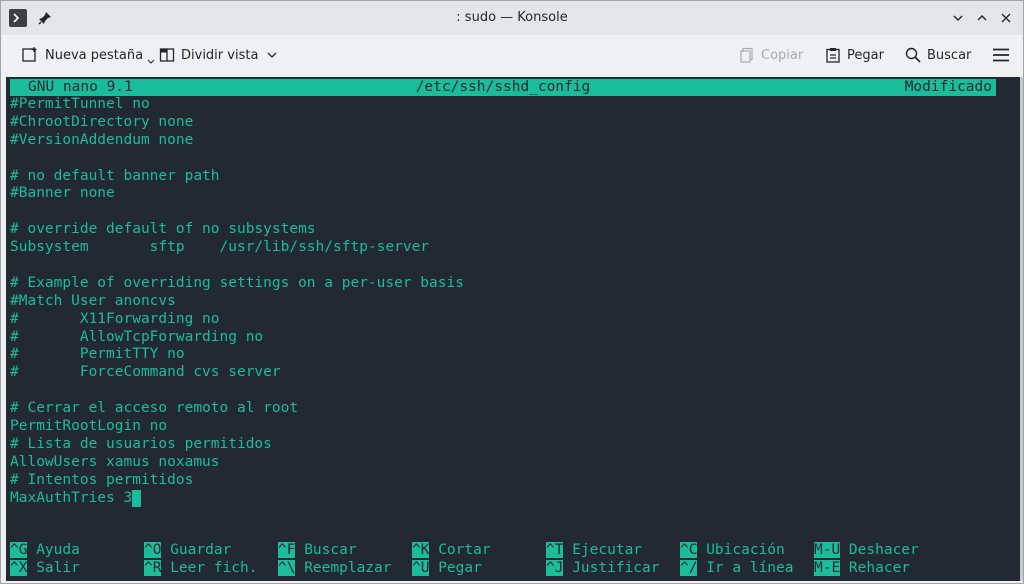 This screenshot has height=584, width=1024. Describe the element at coordinates (689, 550) in the screenshot. I see `shortcut-key: ^C` at that location.